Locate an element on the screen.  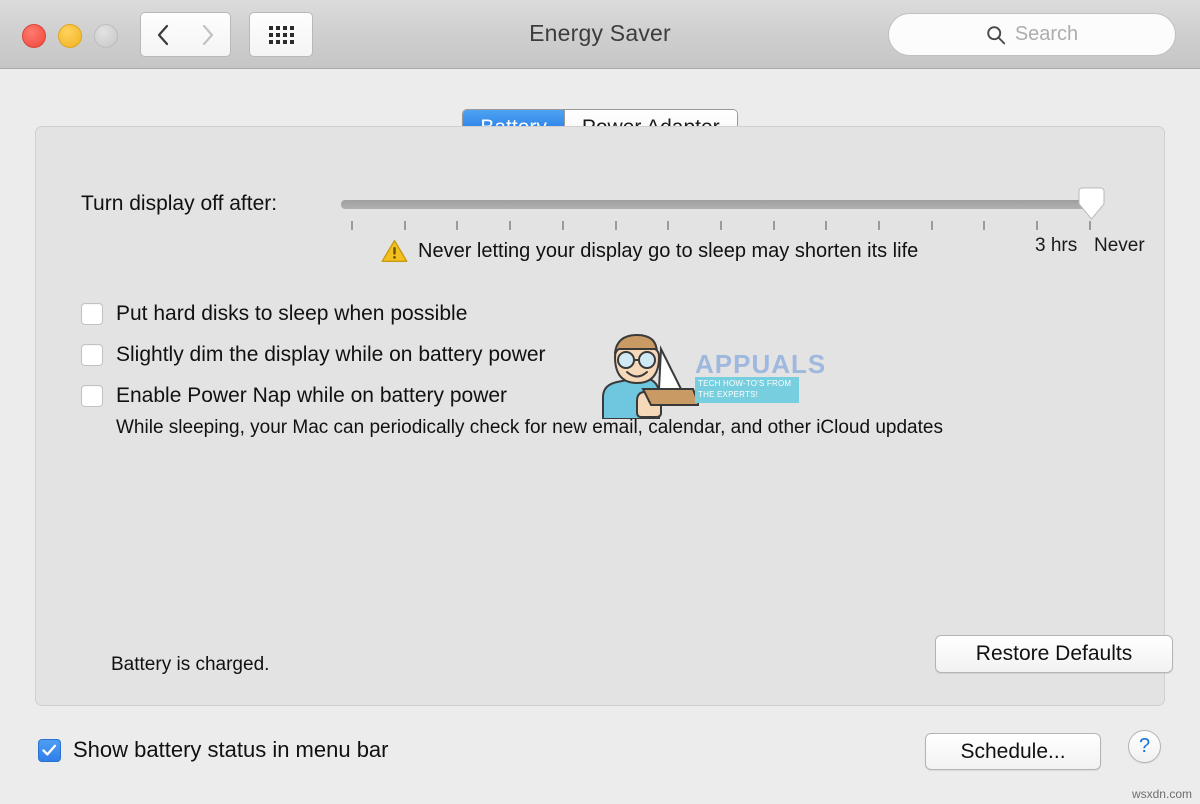
slider-thumb is located at coordinates (1091, 203).